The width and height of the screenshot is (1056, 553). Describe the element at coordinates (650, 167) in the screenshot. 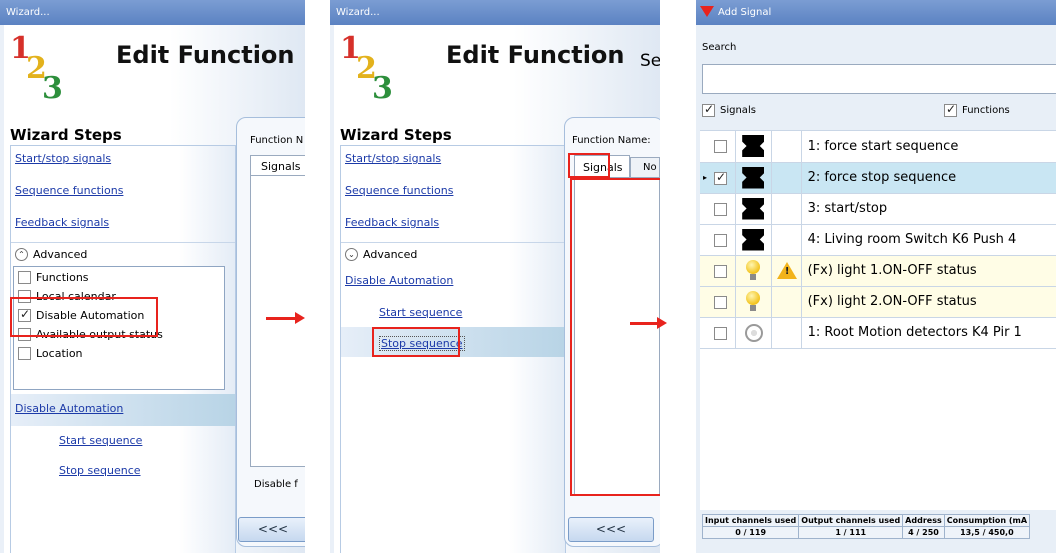

I see `tab-label: No` at that location.